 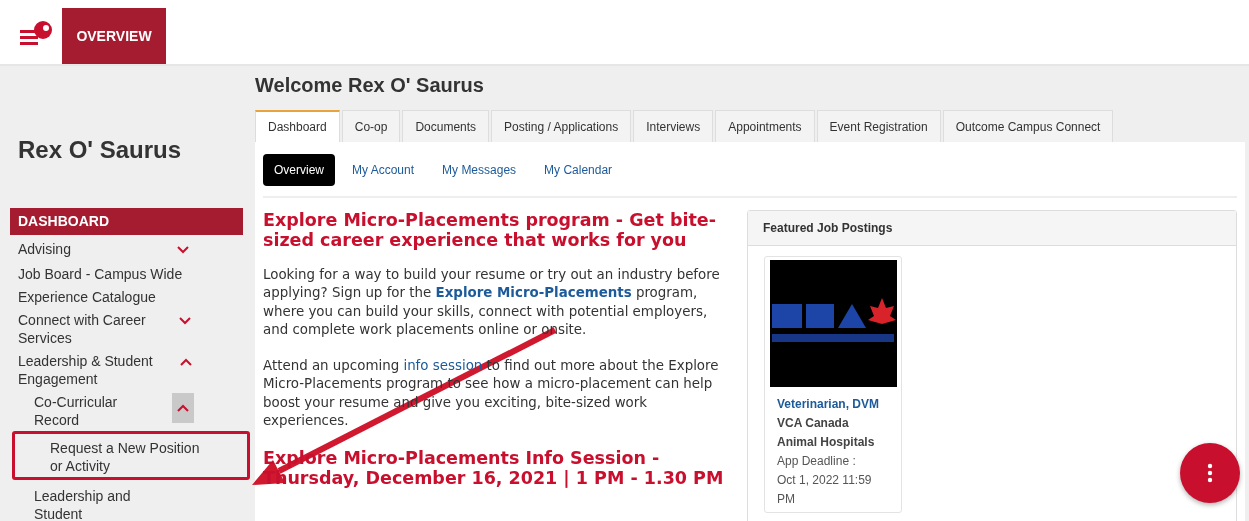 What do you see at coordinates (533, 293) in the screenshot?
I see `text-link: Explore Micro-Placements` at bounding box center [533, 293].